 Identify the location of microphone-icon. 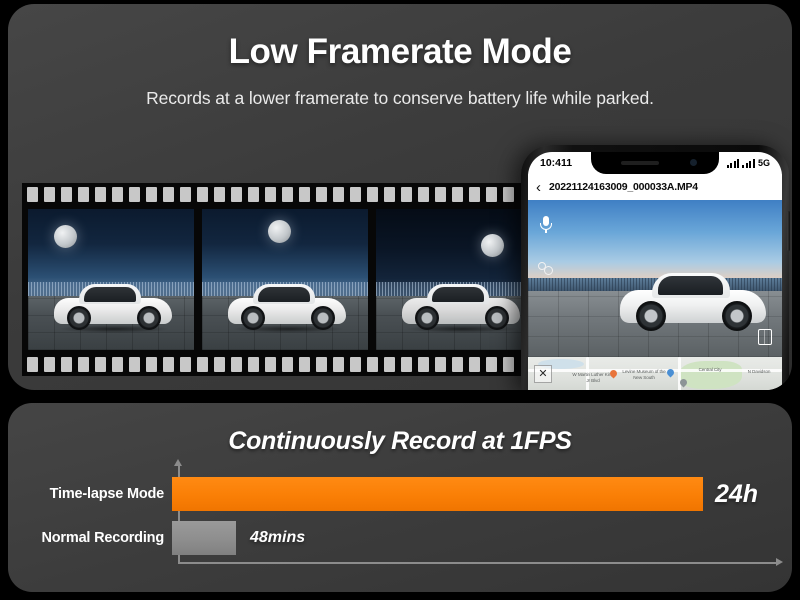
(546, 224).